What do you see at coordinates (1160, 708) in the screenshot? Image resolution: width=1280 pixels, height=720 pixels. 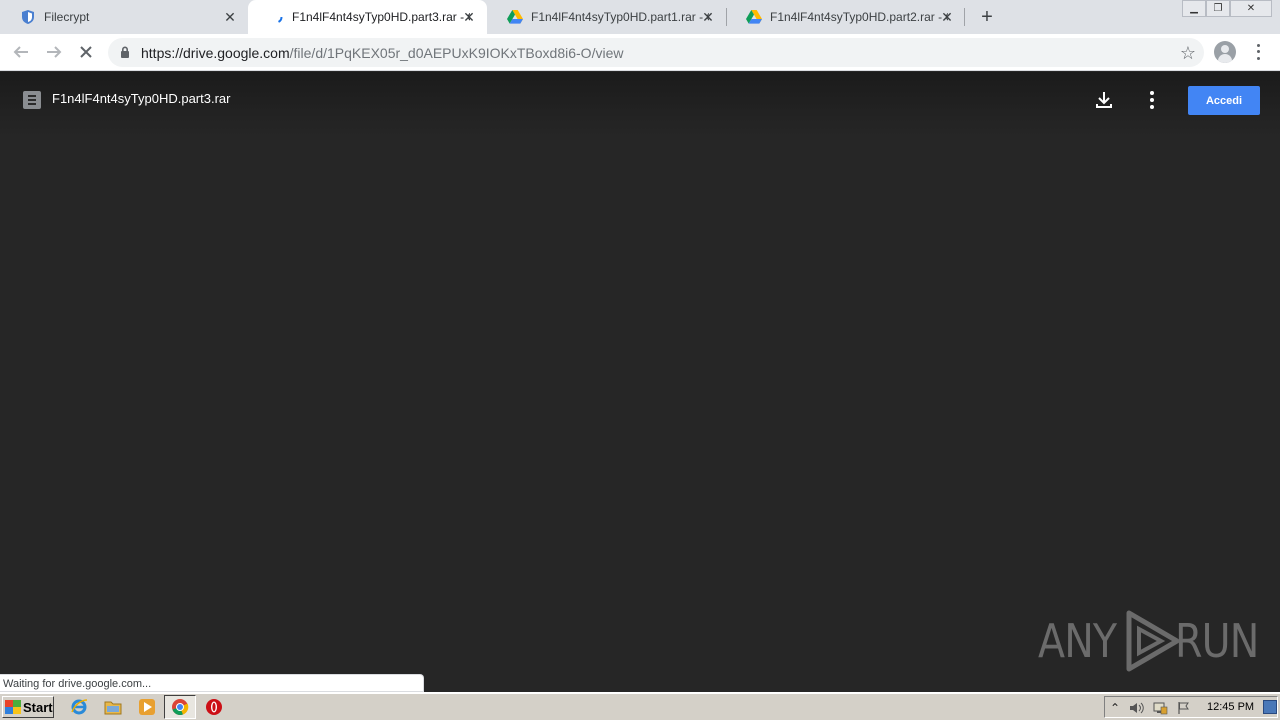 I see `network-icon` at bounding box center [1160, 708].